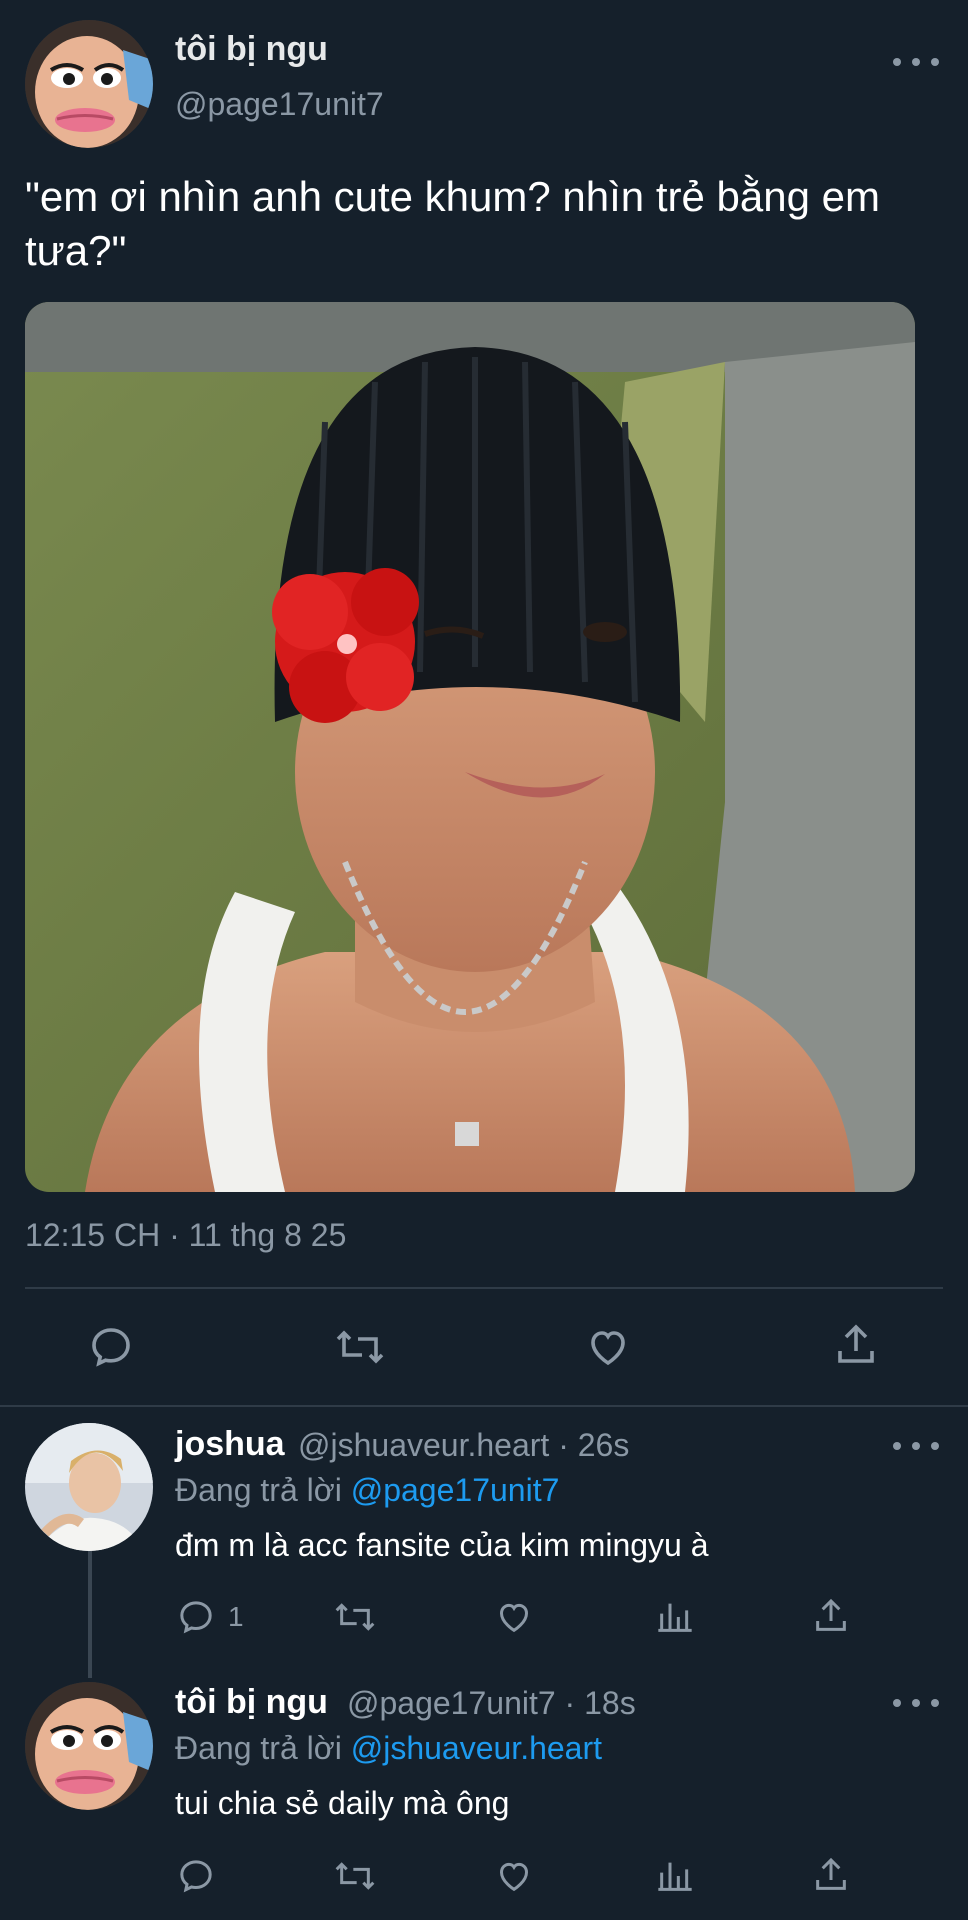  I want to click on reply-text: đm m là acc fansite của kim mingyu à, so click(442, 1545).